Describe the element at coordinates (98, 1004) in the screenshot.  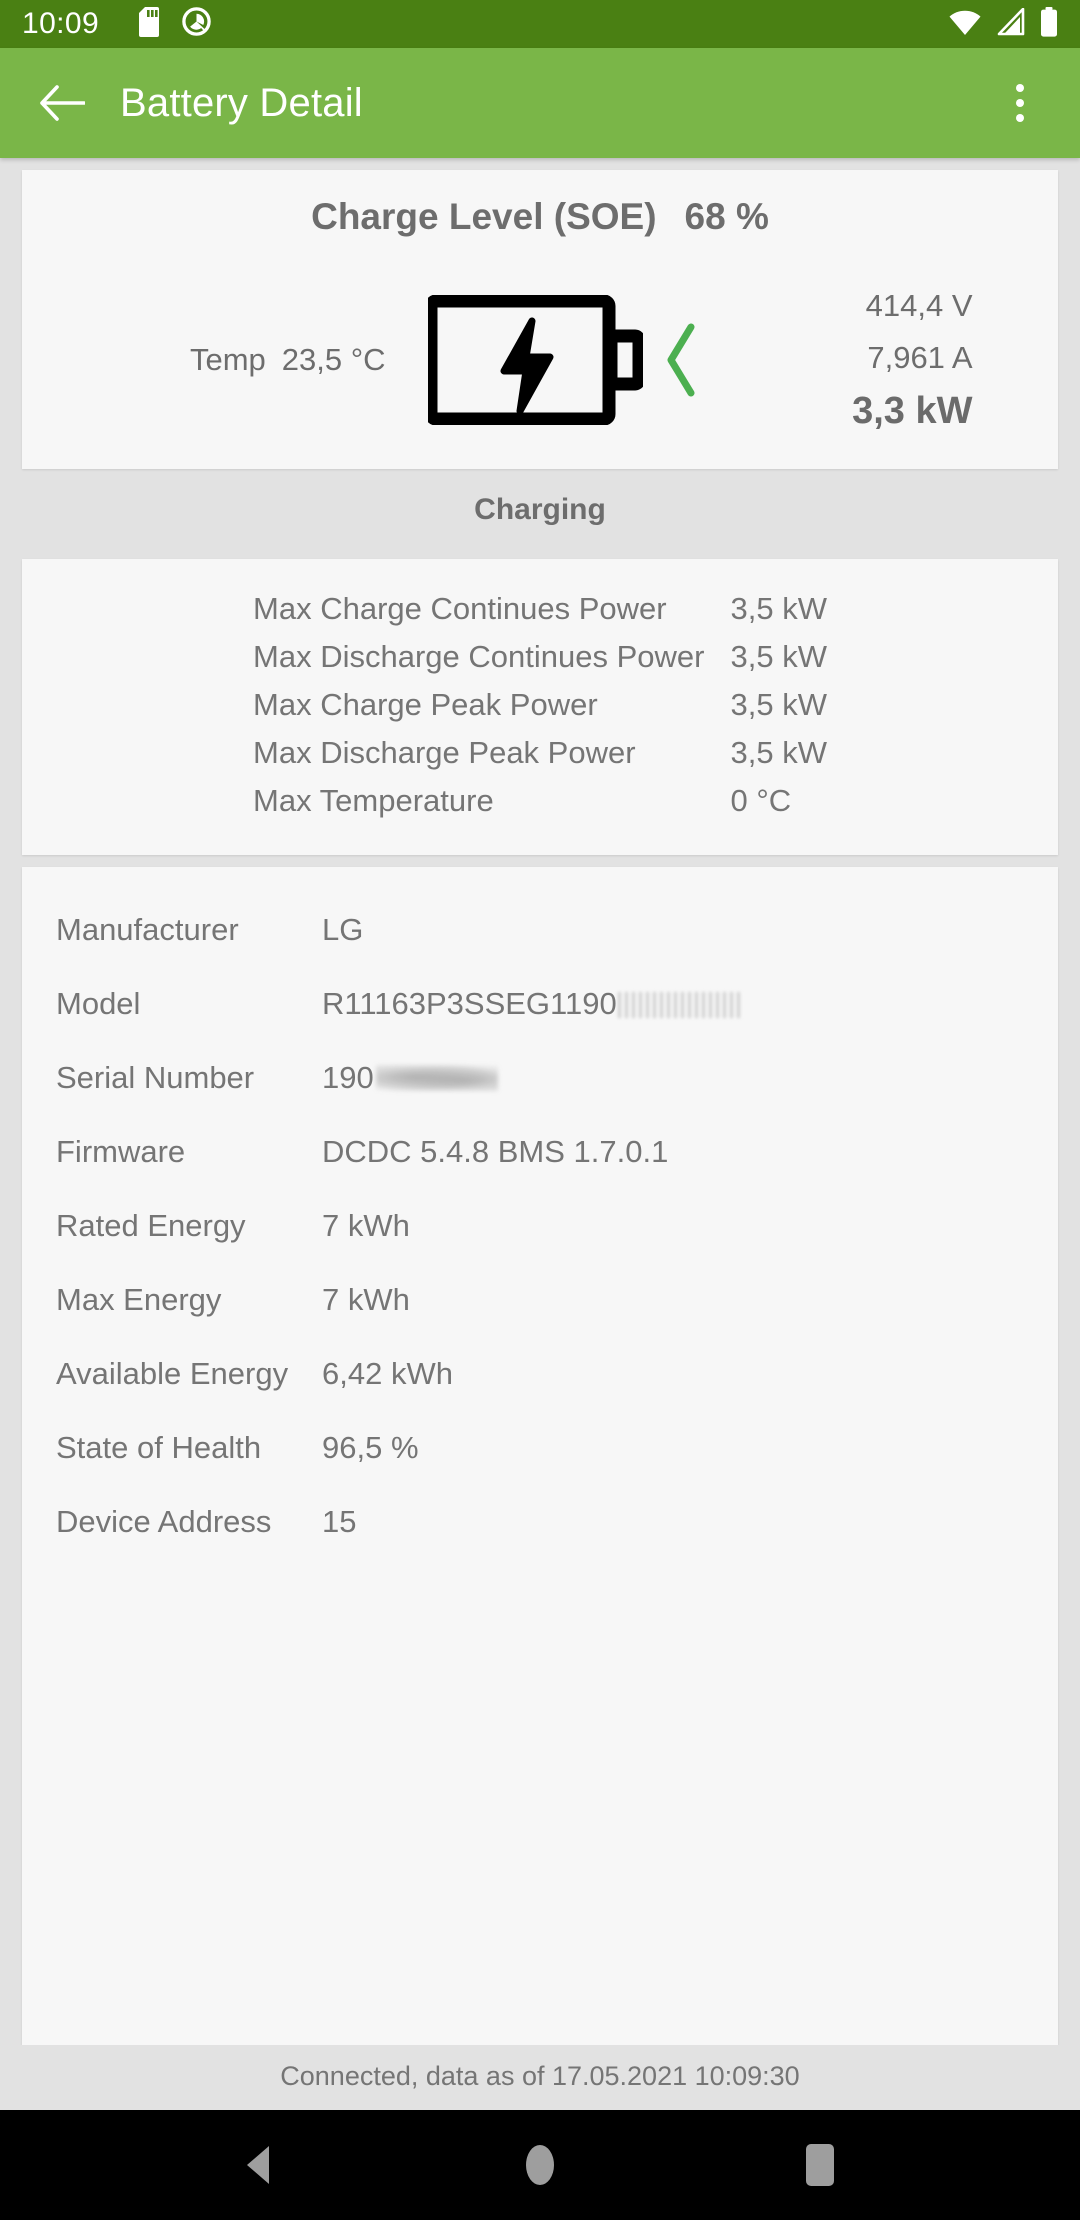
I see `row-key: Model` at that location.